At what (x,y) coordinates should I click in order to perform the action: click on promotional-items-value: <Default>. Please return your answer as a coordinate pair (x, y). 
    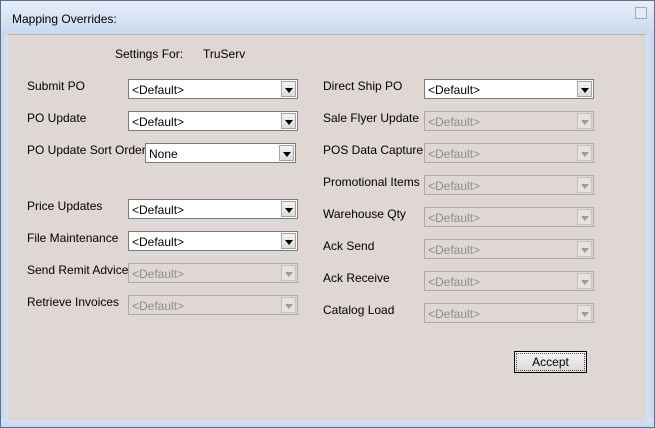
    Looking at the image, I should click on (454, 186).